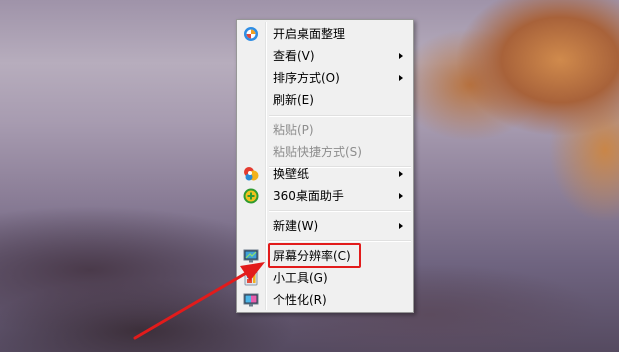 Image resolution: width=619 pixels, height=352 pixels. Describe the element at coordinates (199, 301) in the screenshot. I see `annotation-arrow-icon` at that location.